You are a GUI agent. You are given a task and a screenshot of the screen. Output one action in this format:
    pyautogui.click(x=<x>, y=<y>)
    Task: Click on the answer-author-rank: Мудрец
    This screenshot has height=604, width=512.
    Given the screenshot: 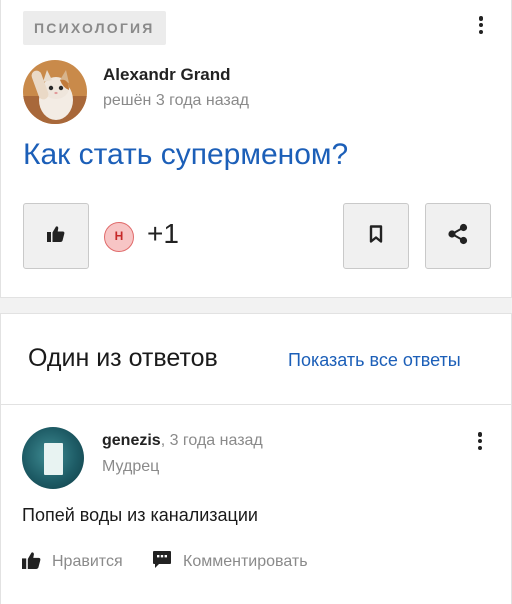 What is the action you would take?
    pyautogui.click(x=131, y=466)
    